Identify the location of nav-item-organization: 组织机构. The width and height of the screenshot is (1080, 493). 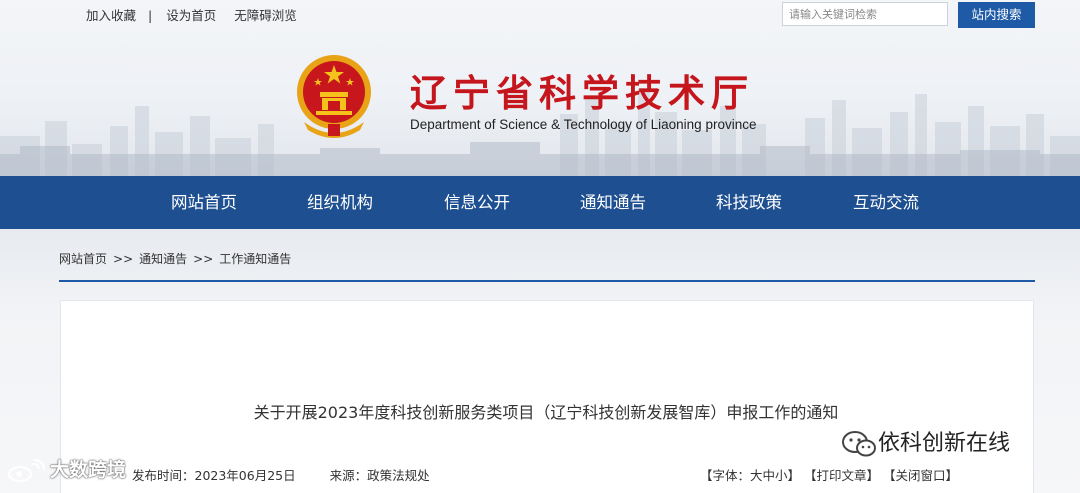
(340, 202).